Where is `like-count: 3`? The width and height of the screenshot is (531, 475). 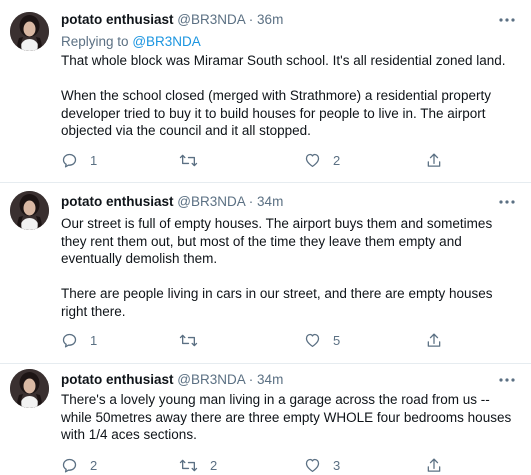
like-count: 3 is located at coordinates (337, 465).